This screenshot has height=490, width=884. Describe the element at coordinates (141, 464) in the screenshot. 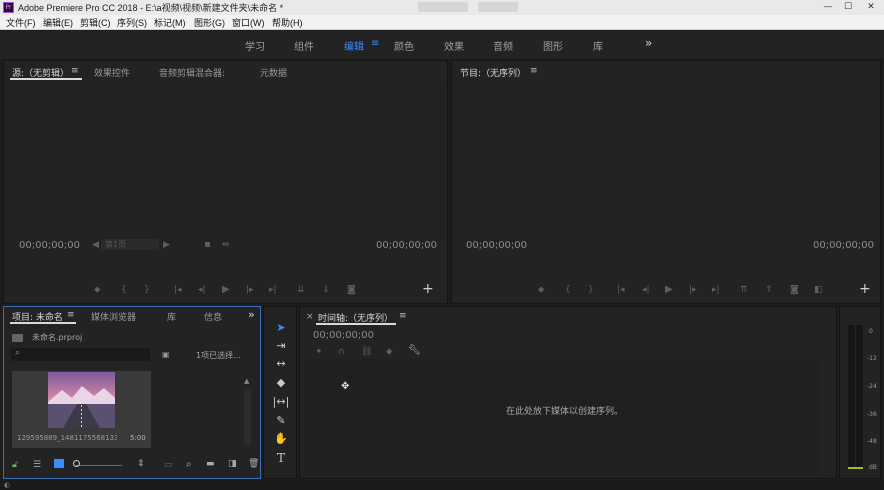

I see `sort-icon: ⇕` at that location.